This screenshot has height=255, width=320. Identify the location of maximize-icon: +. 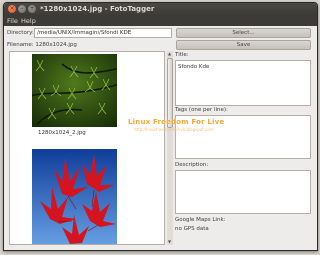
(32, 9).